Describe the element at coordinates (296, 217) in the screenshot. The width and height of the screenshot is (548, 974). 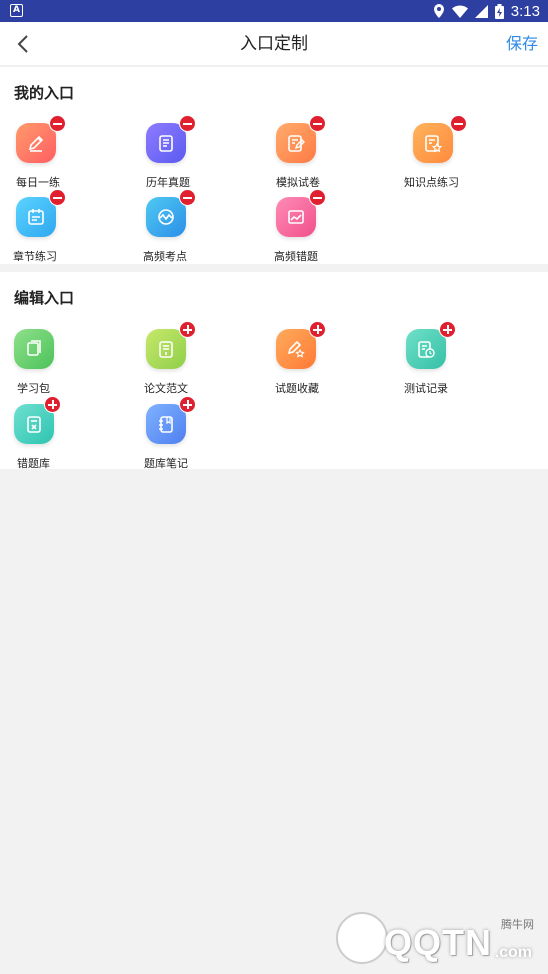
I see `error-chart-icon` at that location.